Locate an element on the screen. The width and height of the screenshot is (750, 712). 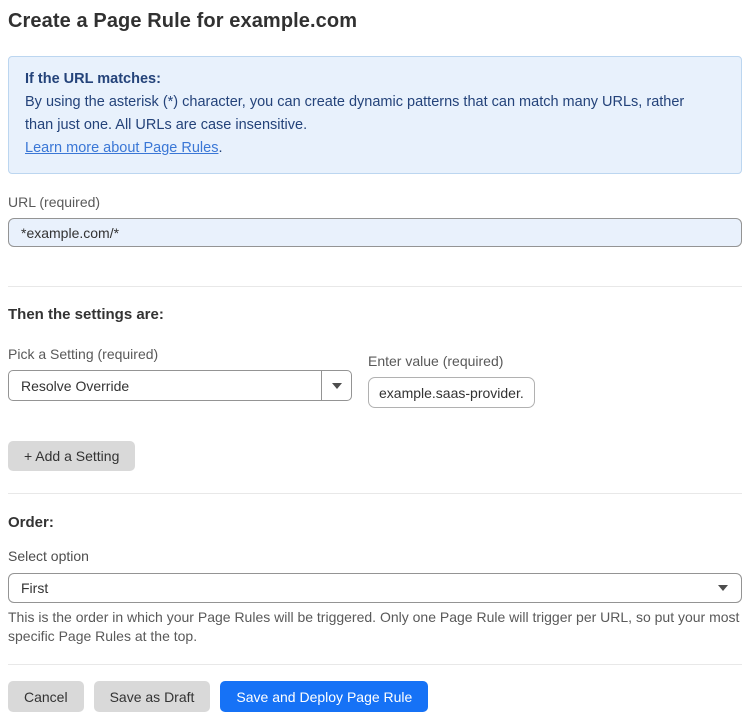
url-input is located at coordinates (375, 232).